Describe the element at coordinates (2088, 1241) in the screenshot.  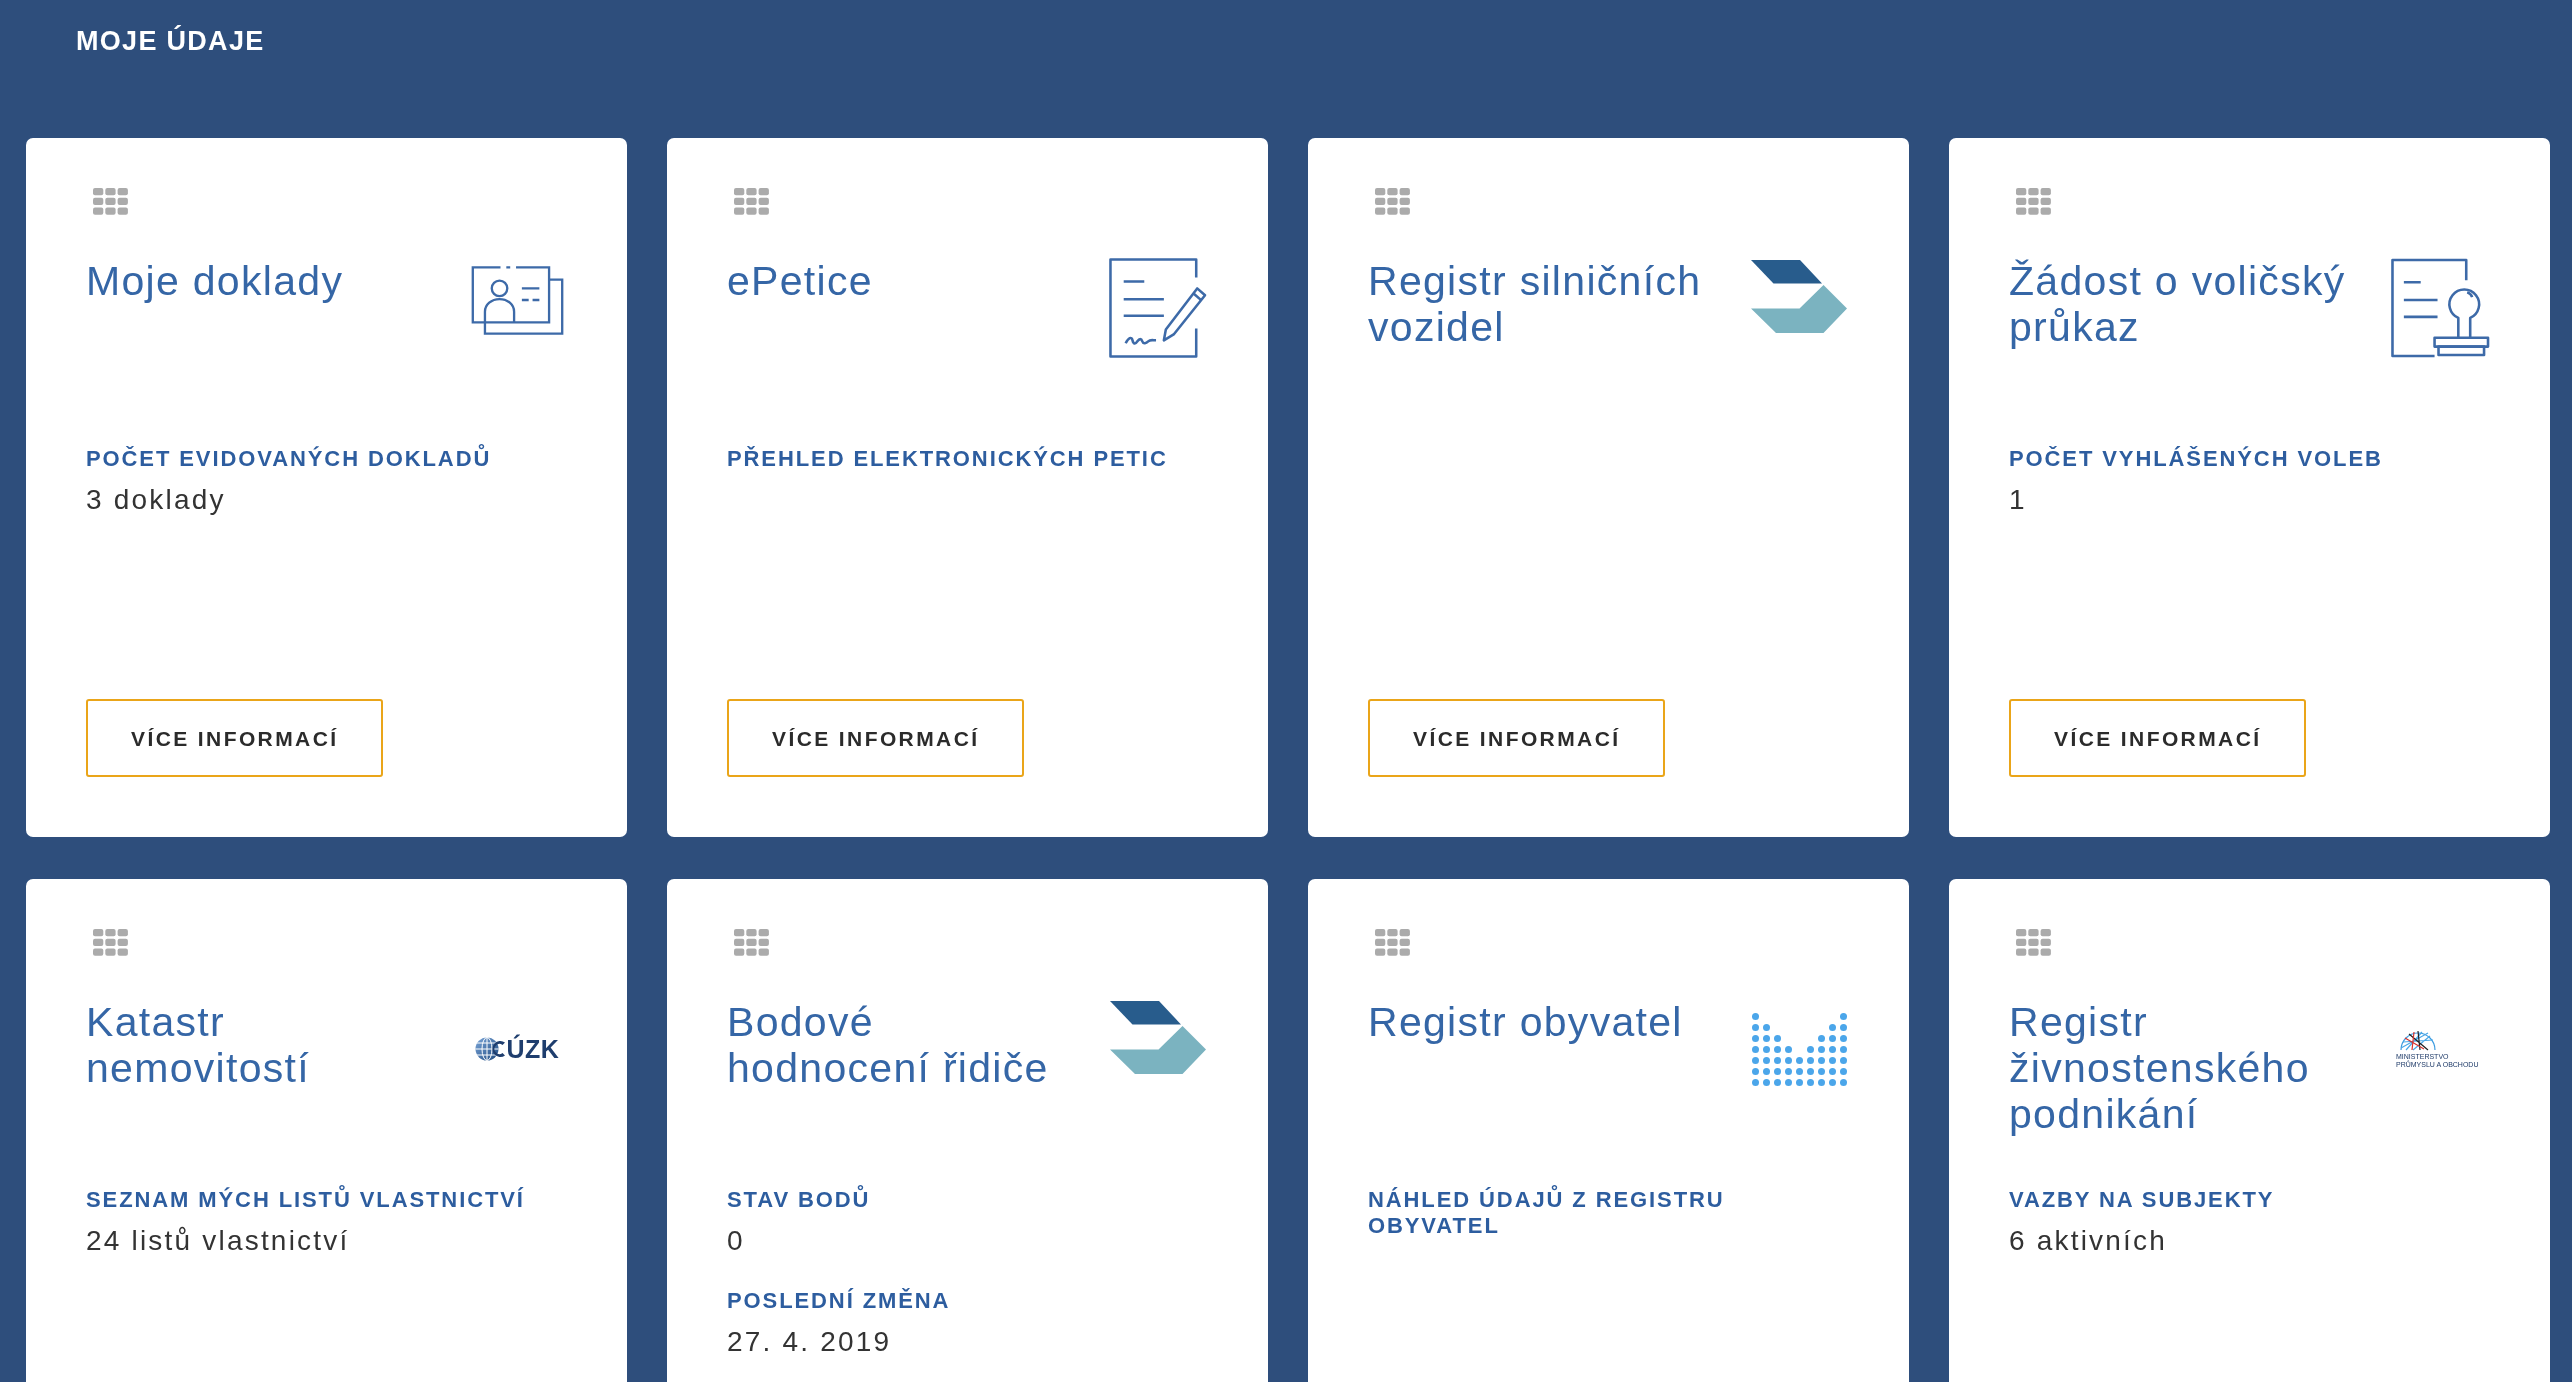
I see `field-value: 6 aktivních` at that location.